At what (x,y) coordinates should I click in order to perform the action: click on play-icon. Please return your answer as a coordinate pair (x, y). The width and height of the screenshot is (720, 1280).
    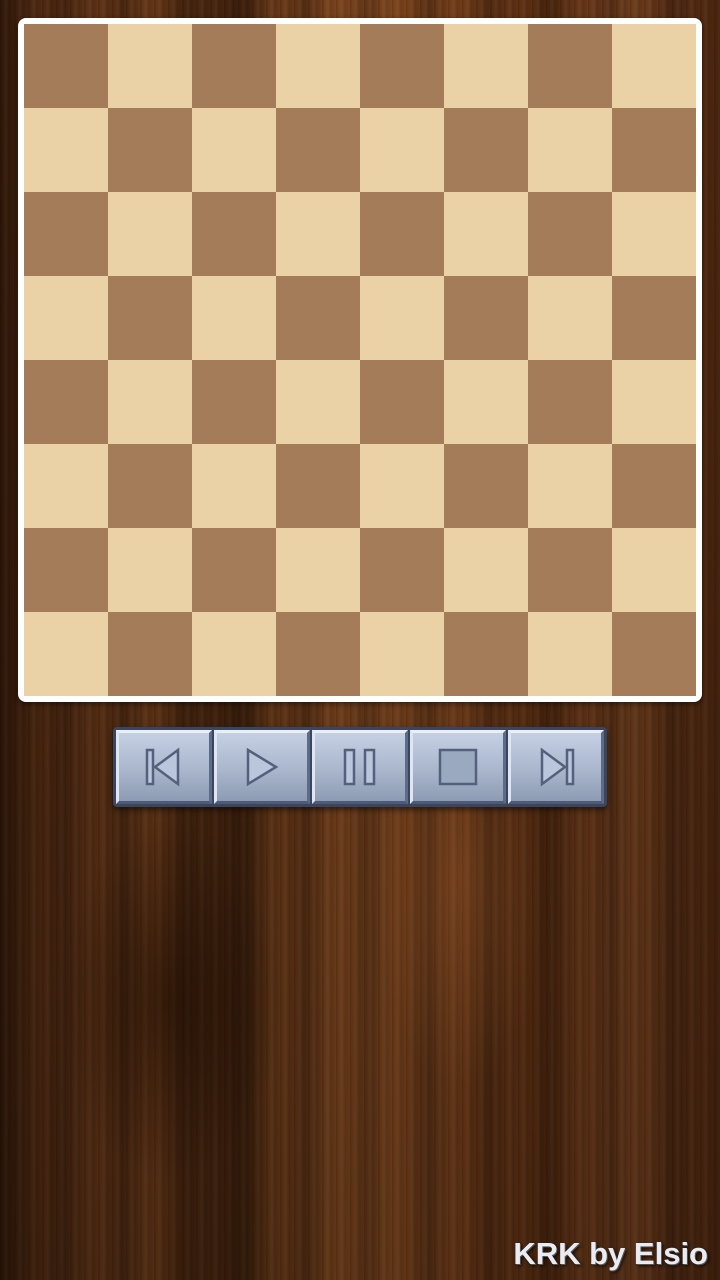
    Looking at the image, I should click on (262, 767).